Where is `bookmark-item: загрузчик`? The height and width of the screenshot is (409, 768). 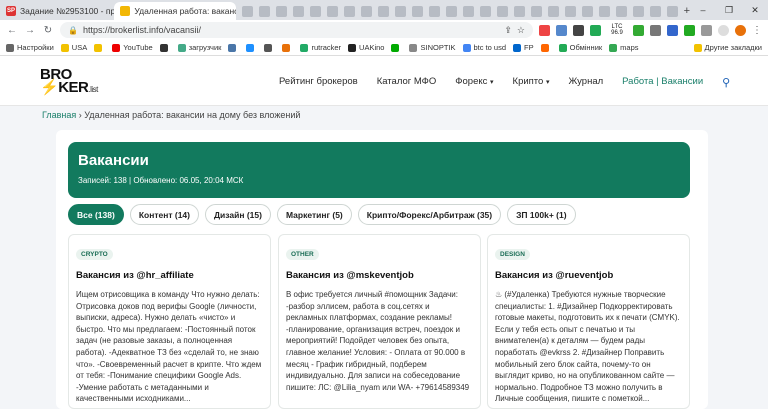
bookmark-item: загрузчик is located at coordinates (199, 47).